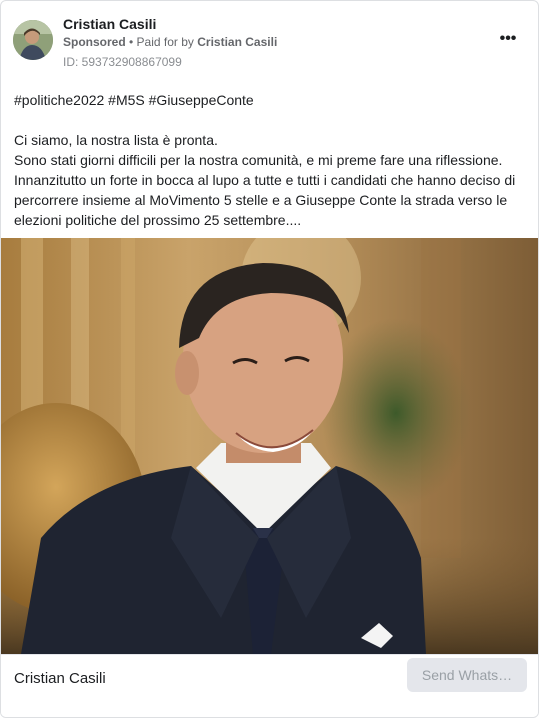 This screenshot has width=539, height=724. What do you see at coordinates (33, 40) in the screenshot?
I see `page-avatar` at bounding box center [33, 40].